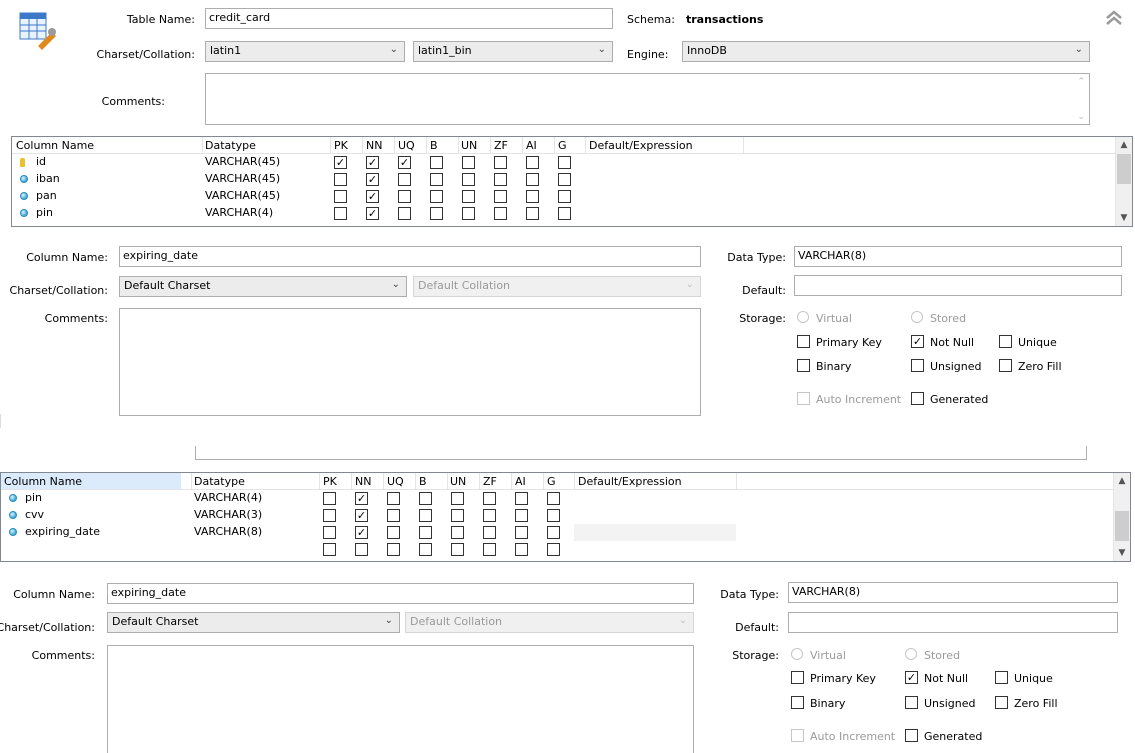 This screenshot has width=1135, height=753. I want to click on column-name-cell: expiring_date, so click(62, 531).